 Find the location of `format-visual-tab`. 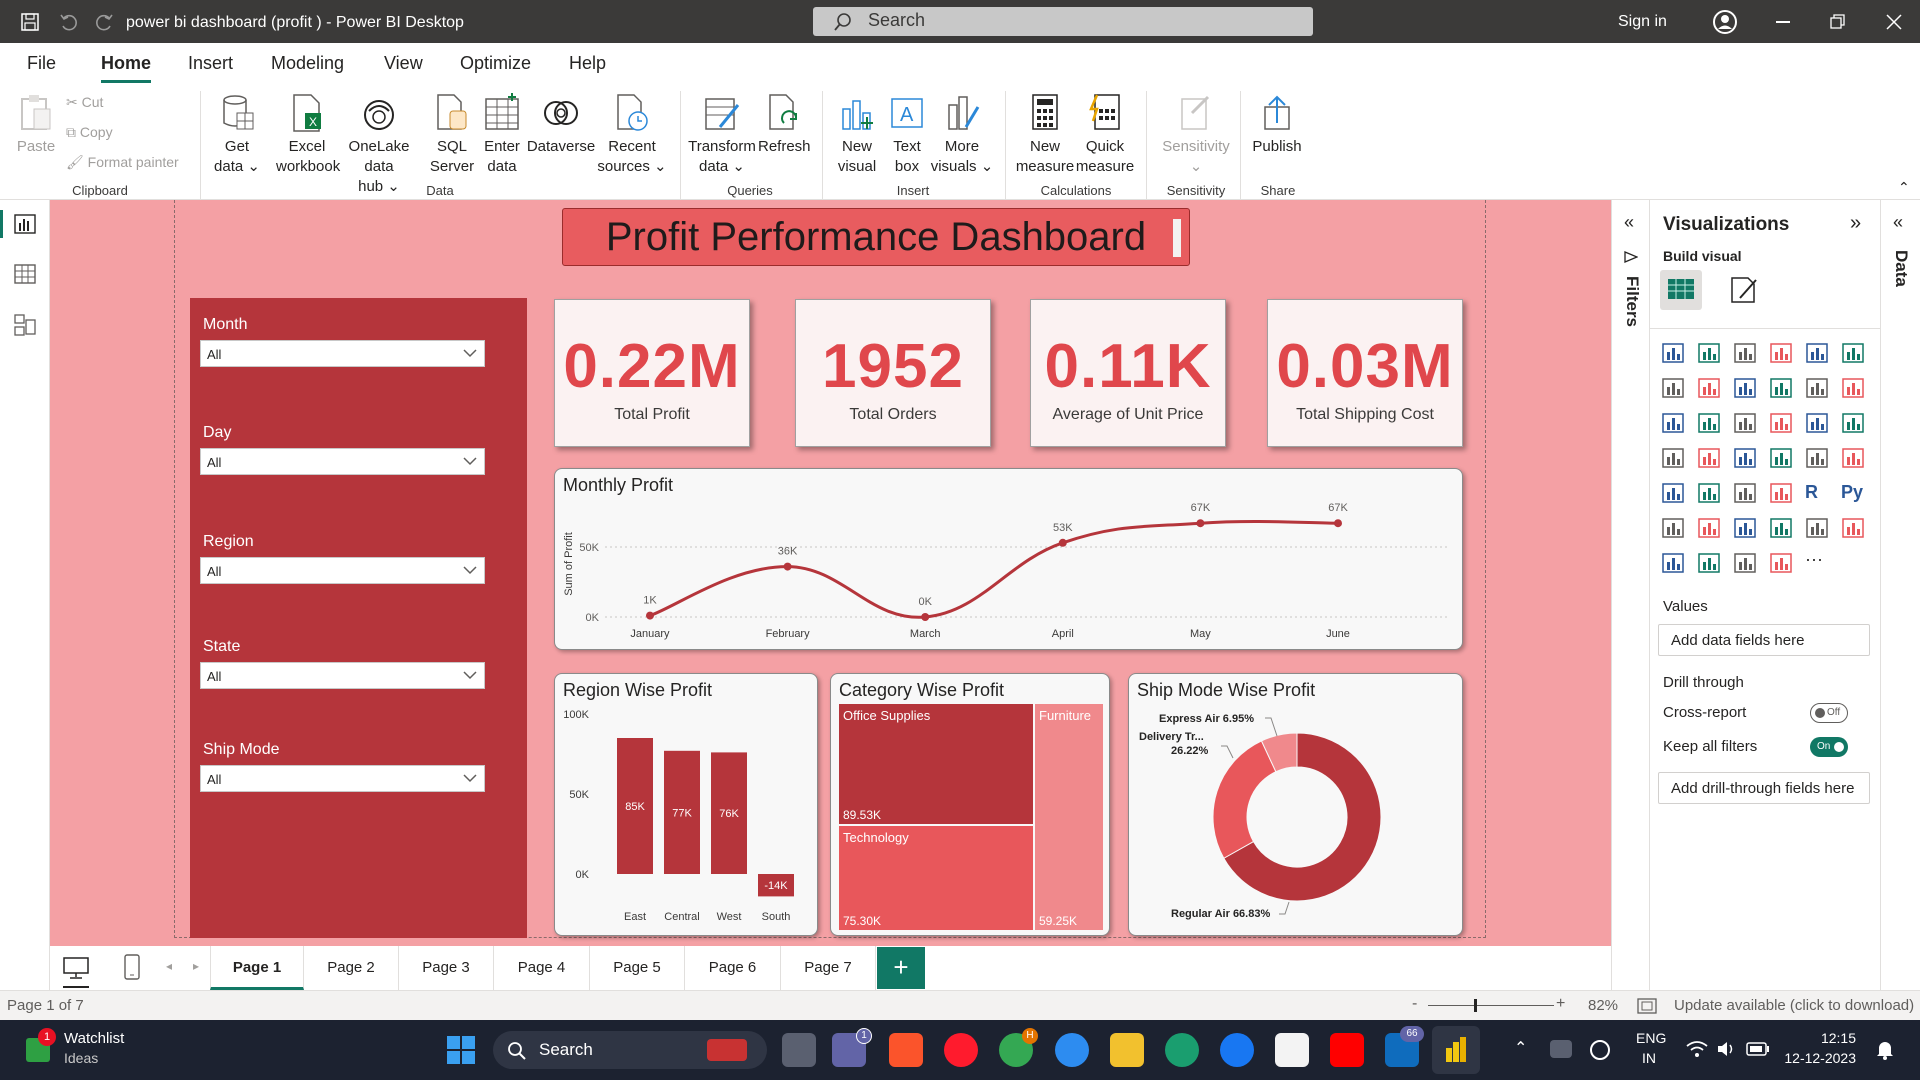

format-visual-tab is located at coordinates (1744, 290).